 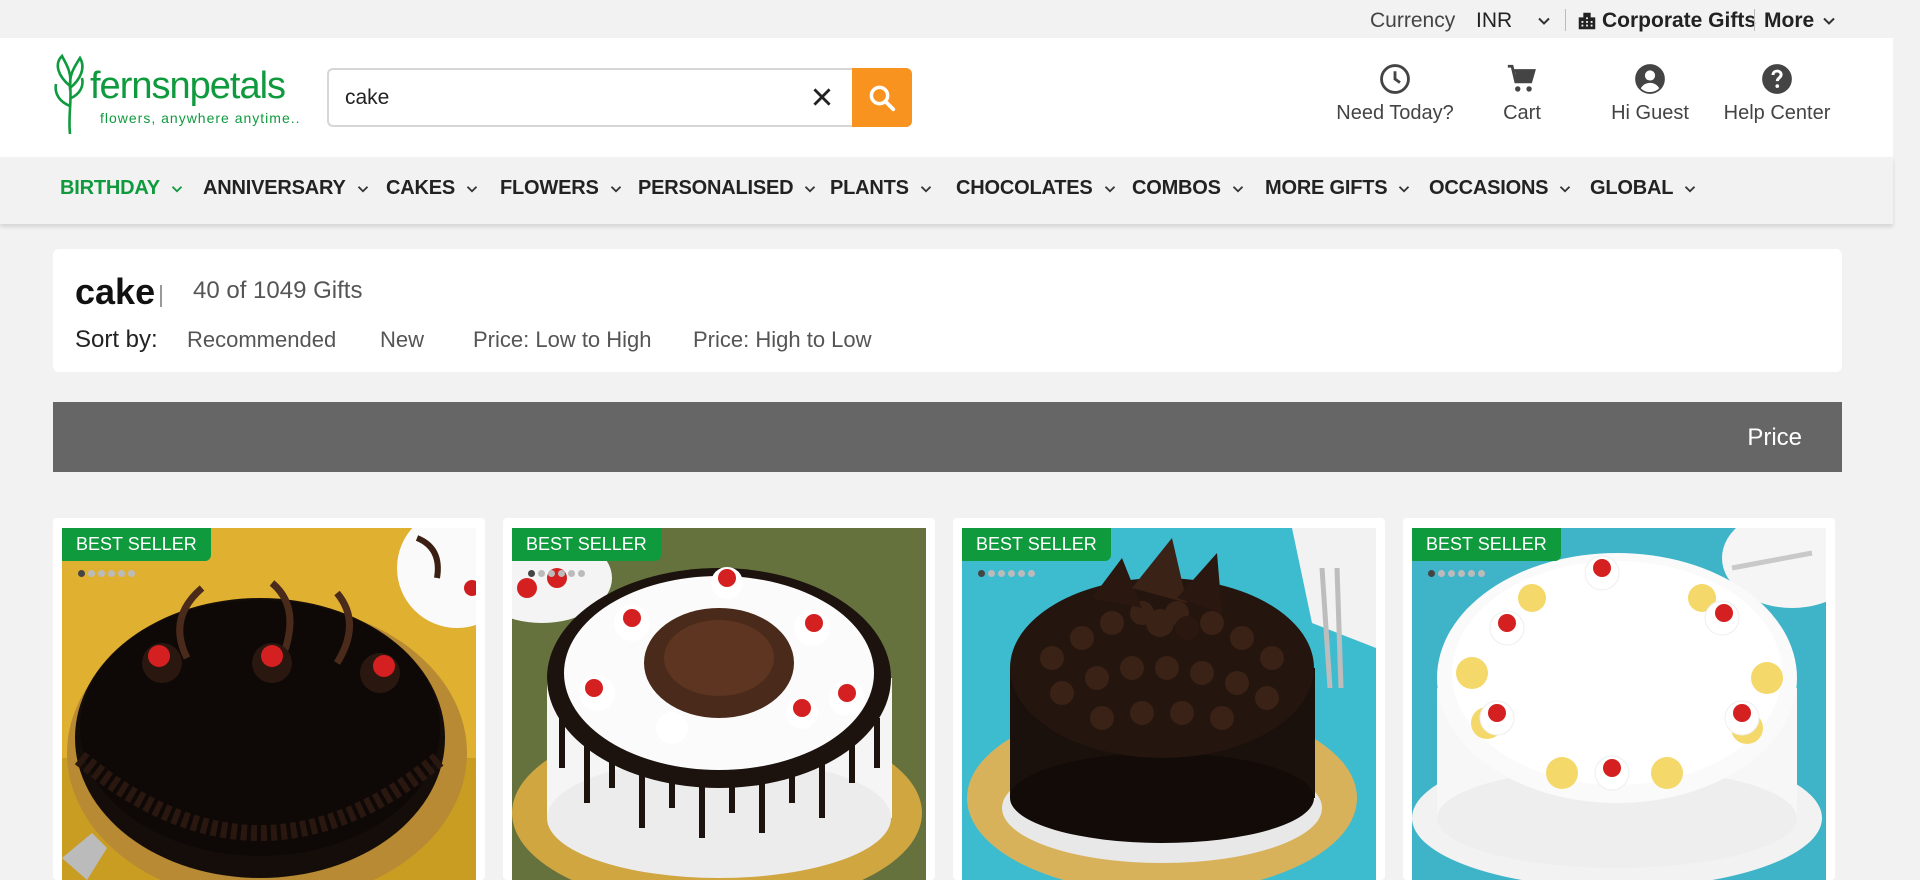 I want to click on need-today-label: Need Today?, so click(x=1395, y=113).